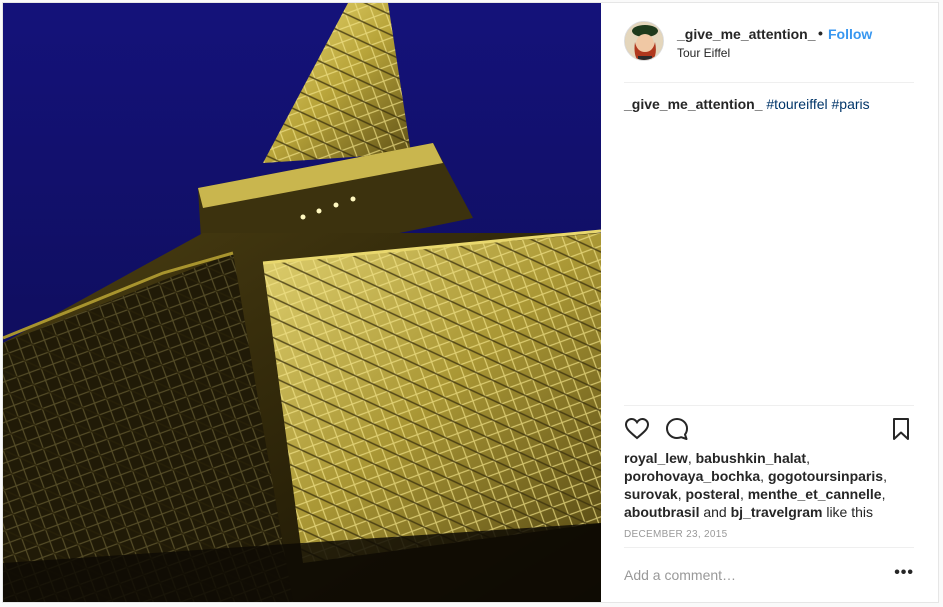  What do you see at coordinates (693, 104) in the screenshot?
I see `caption-username: _give_me_attention_` at bounding box center [693, 104].